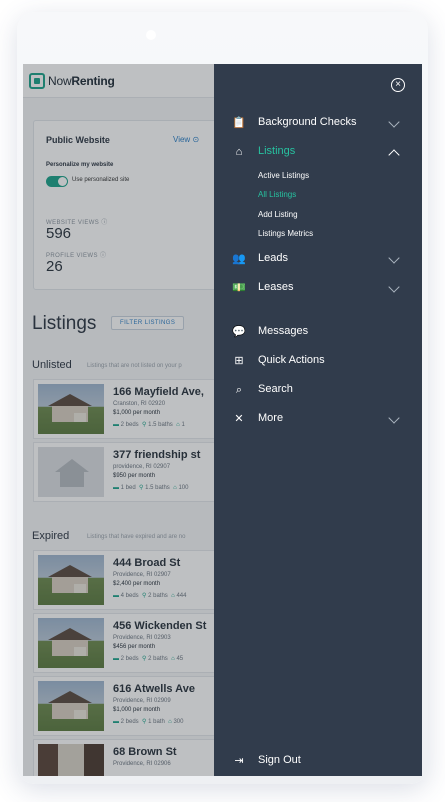 Image resolution: width=445 pixels, height=802 pixels. I want to click on menu-item-leads: 👥 Leads, so click(318, 259).